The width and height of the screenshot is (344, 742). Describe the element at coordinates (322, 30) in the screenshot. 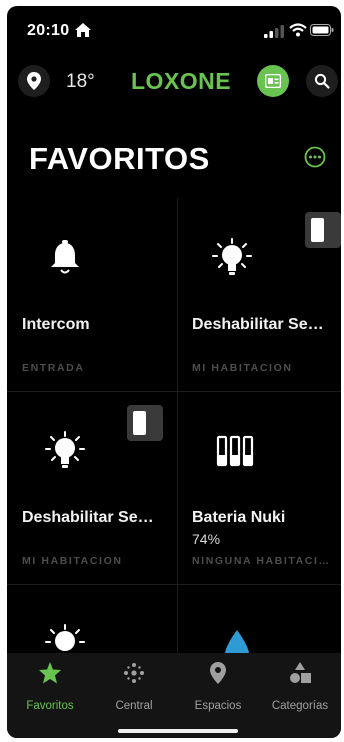

I see `battery-icon` at that location.